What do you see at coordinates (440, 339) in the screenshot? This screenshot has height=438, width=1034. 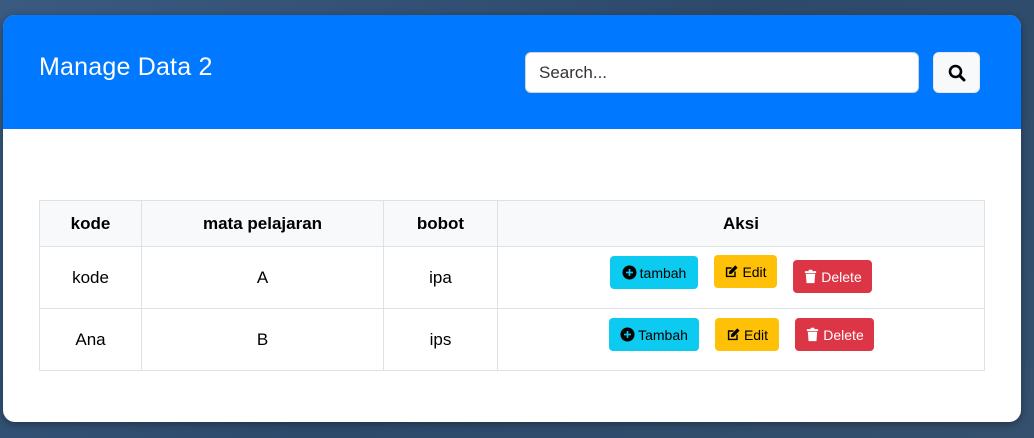 I see `cell-bobot: ips` at bounding box center [440, 339].